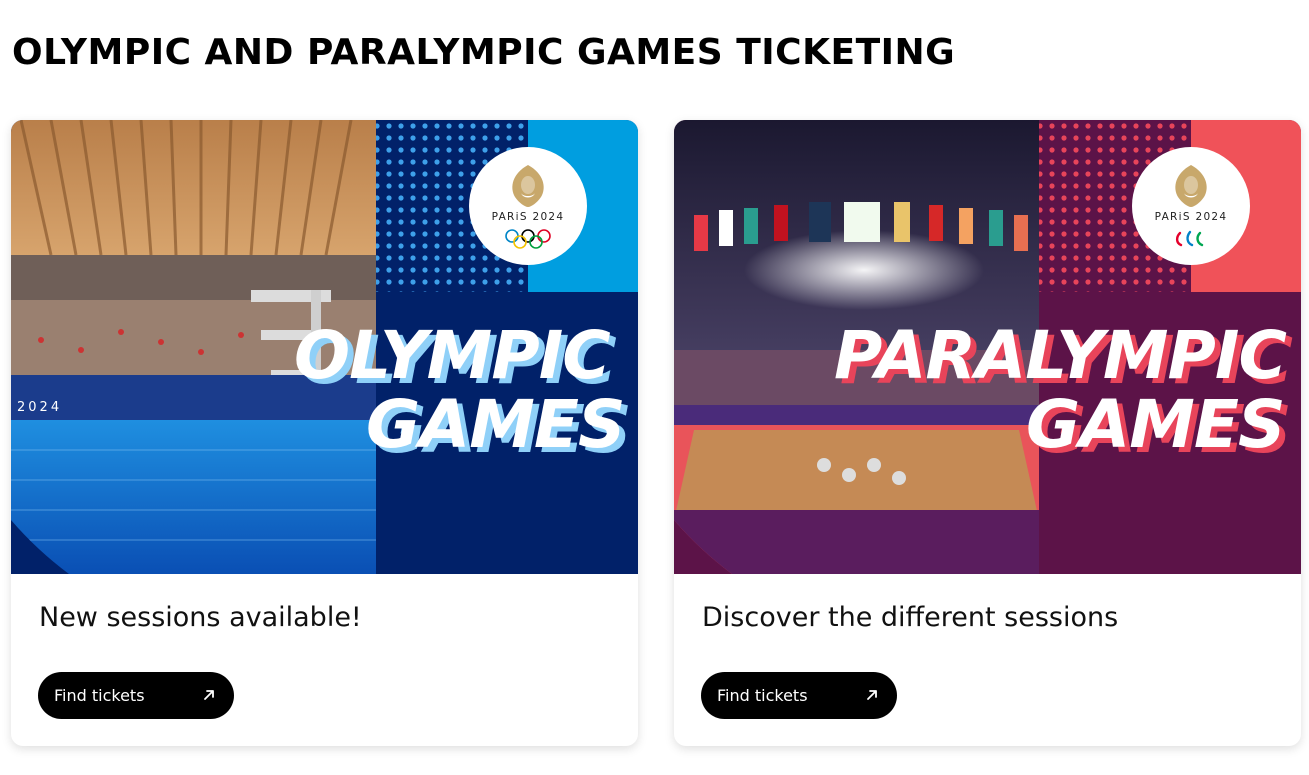 The width and height of the screenshot is (1309, 775). Describe the element at coordinates (528, 239) in the screenshot. I see `olympic-rings-icon` at that location.